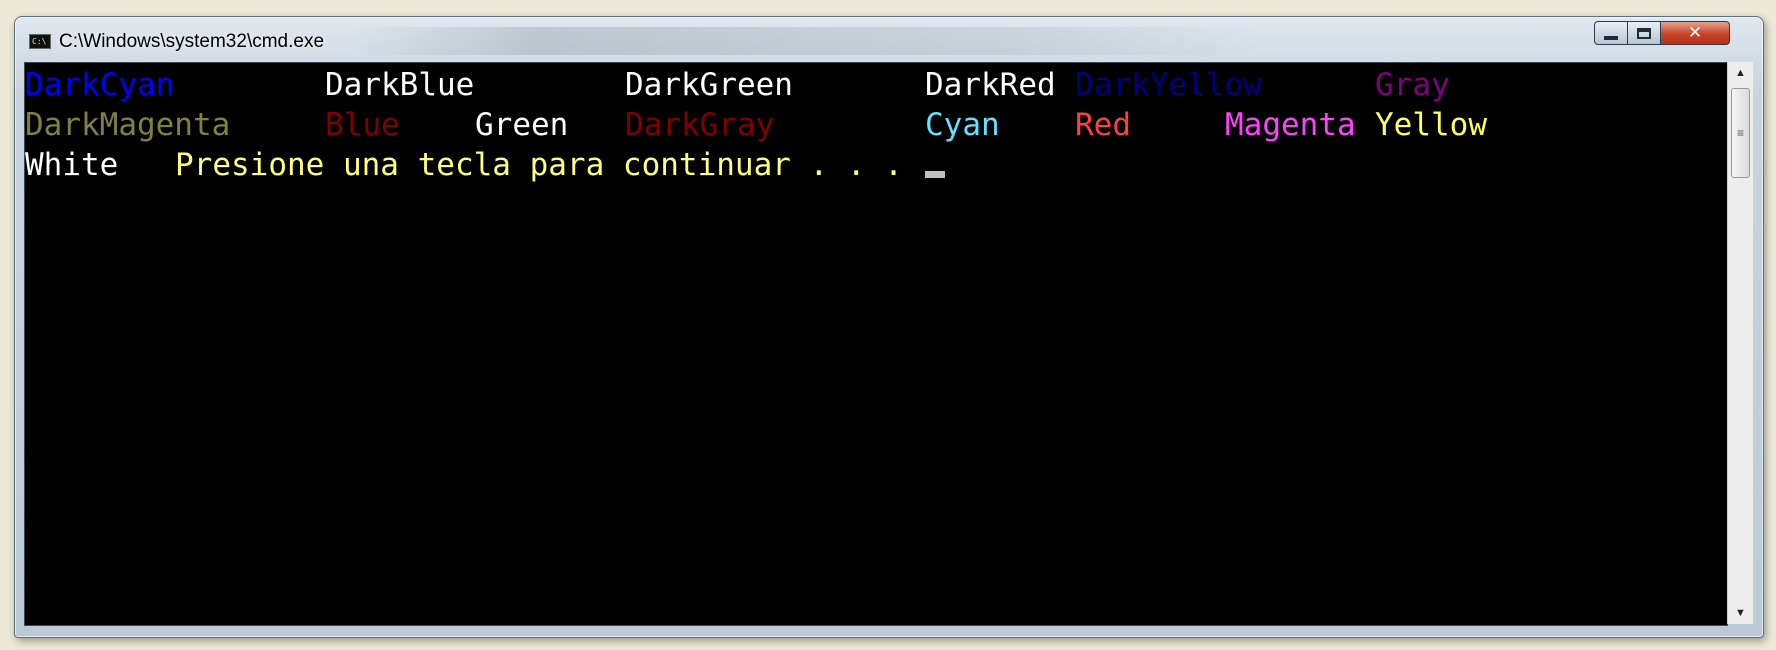  I want to click on scrollbar-thumb: ≡, so click(1740, 133).